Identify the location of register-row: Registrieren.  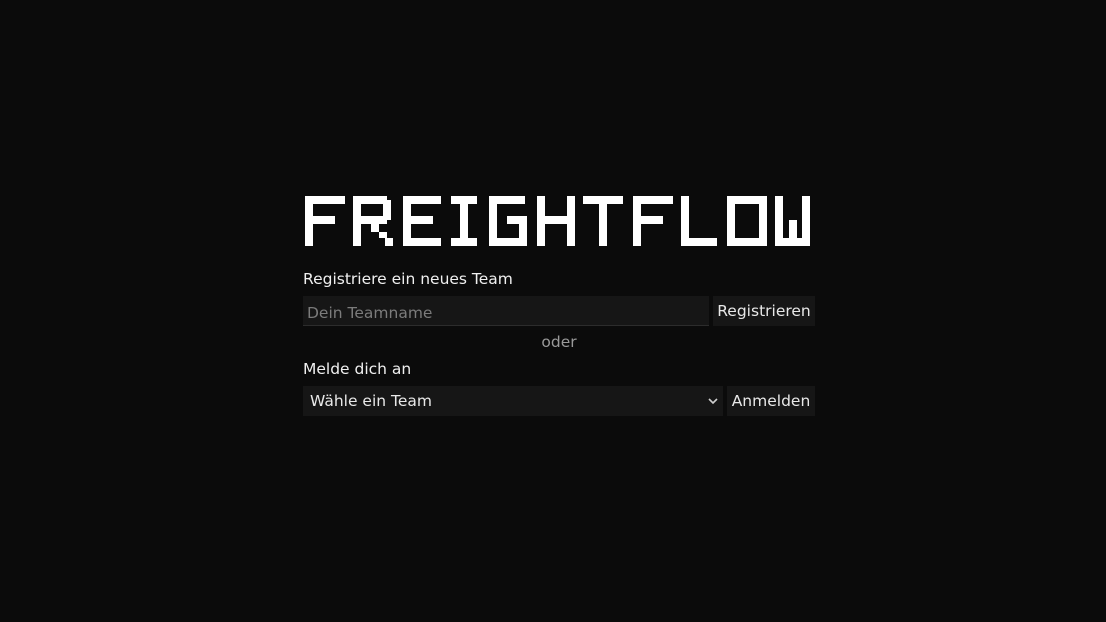
(559, 311).